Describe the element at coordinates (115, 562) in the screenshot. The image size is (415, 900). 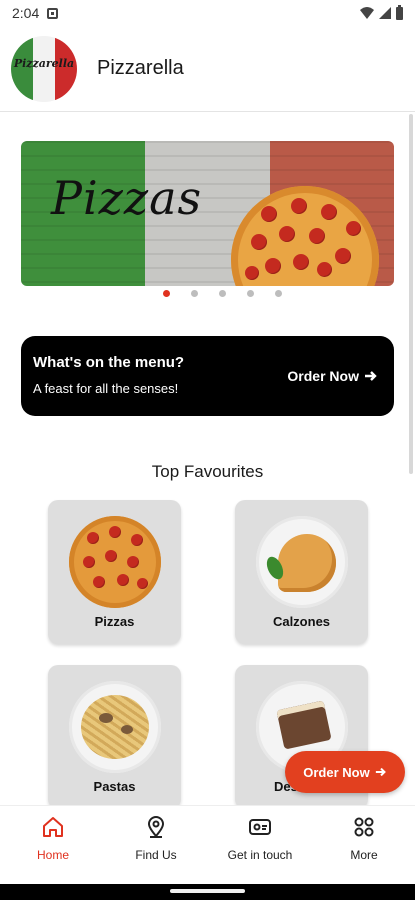
I see `pizza-icon` at that location.